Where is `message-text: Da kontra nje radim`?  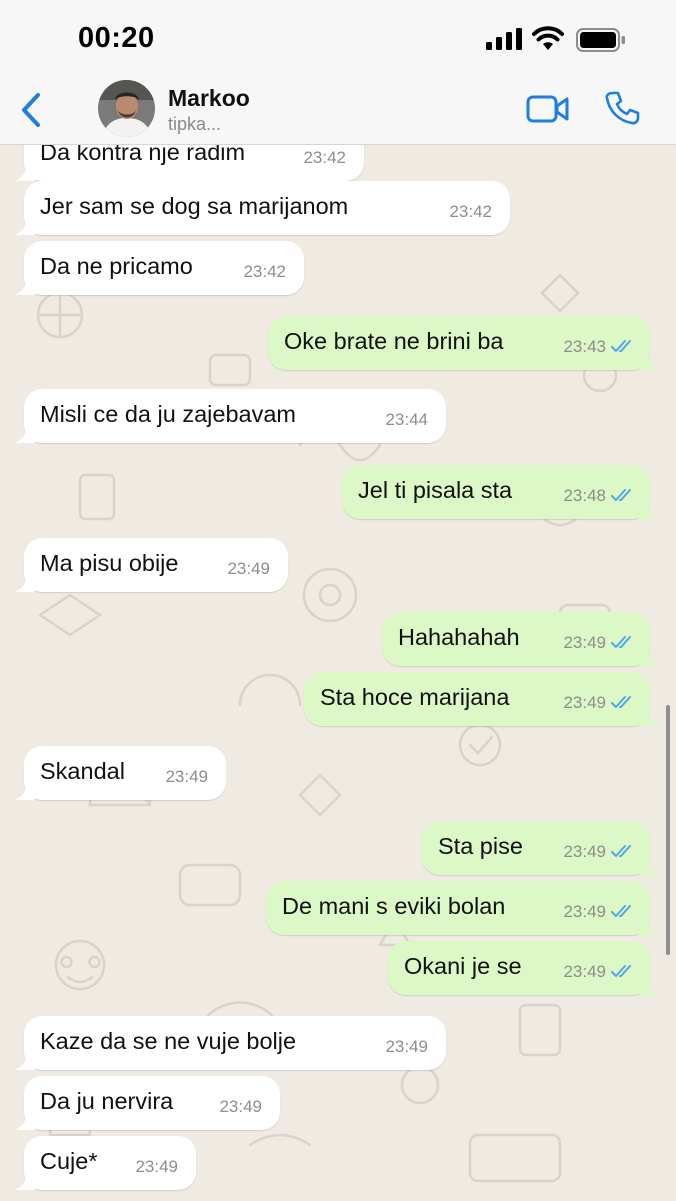 message-text: Da kontra nje radim is located at coordinates (143, 155).